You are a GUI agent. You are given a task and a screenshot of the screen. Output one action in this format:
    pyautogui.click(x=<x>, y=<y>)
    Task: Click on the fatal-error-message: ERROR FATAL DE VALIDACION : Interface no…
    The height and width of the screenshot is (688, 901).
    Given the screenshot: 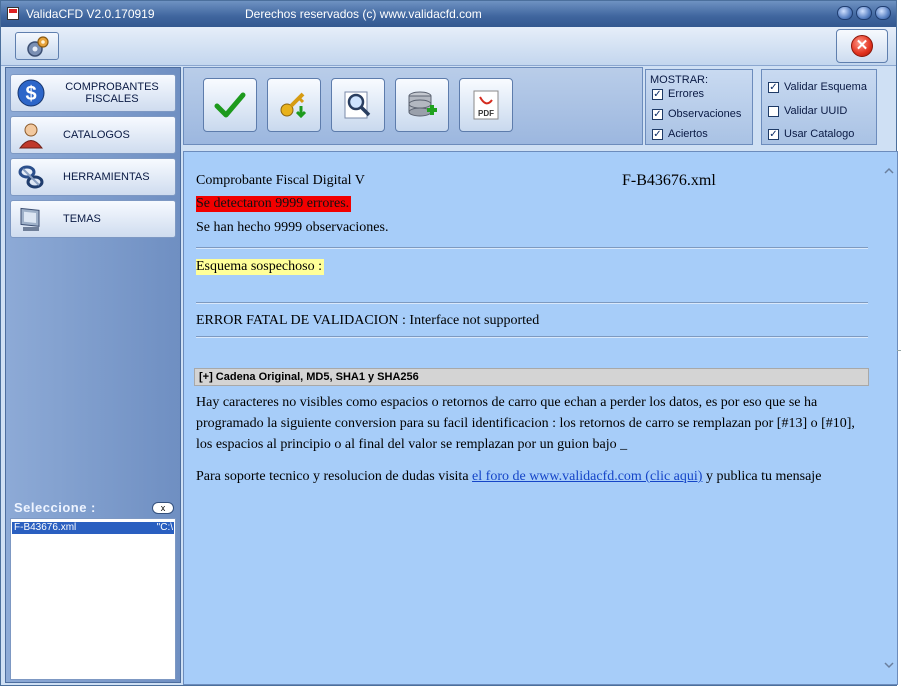 What is the action you would take?
    pyautogui.click(x=368, y=320)
    